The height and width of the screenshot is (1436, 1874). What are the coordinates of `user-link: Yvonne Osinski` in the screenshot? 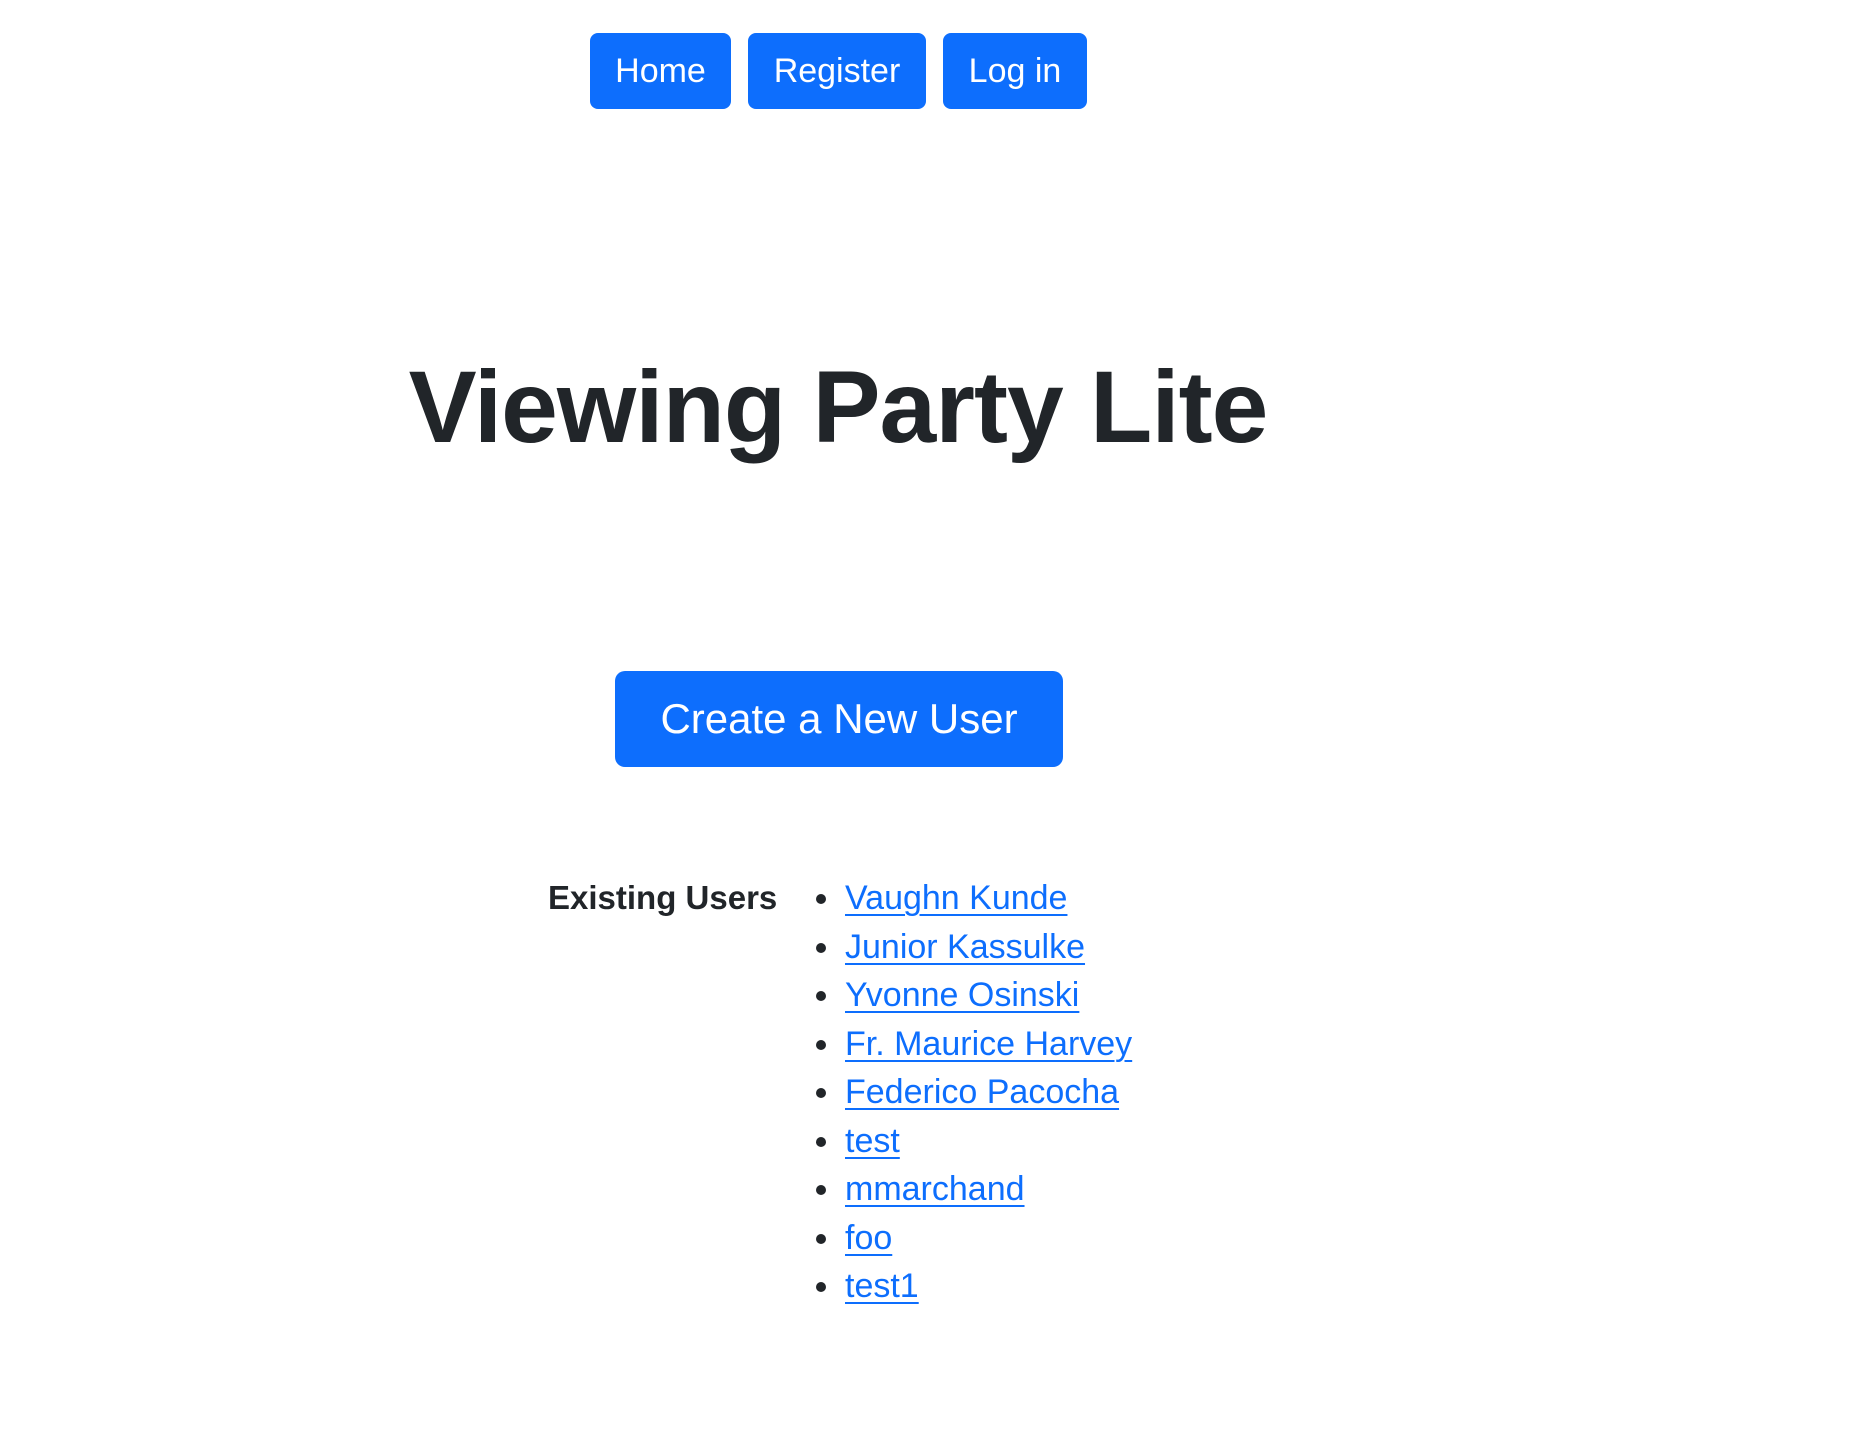 It's located at (962, 995).